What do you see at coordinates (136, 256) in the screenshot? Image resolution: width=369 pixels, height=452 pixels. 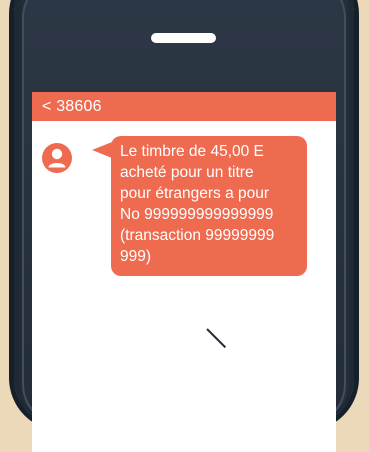 I see `message-line: 999)` at bounding box center [136, 256].